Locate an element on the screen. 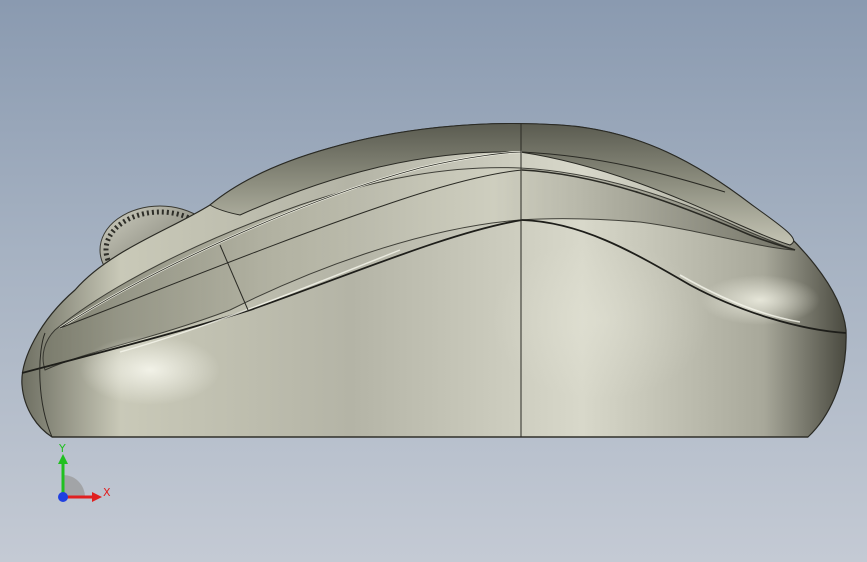 This screenshot has height=562, width=867. highlight-left is located at coordinates (150, 370).